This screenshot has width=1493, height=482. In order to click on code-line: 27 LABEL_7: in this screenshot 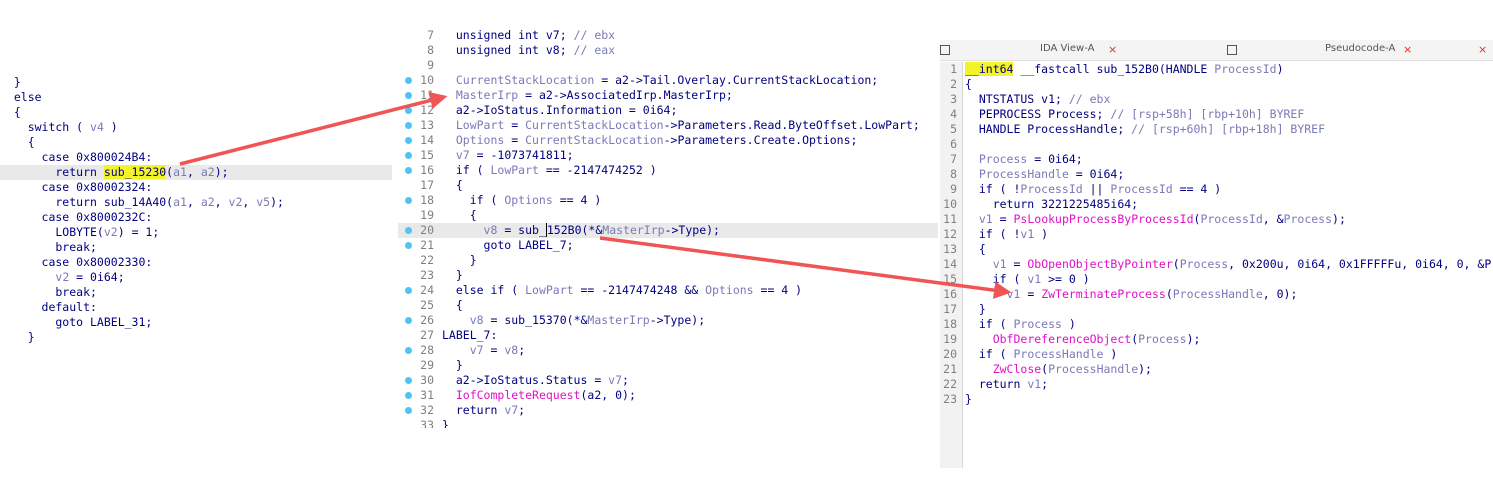, I will do `click(668, 335)`.